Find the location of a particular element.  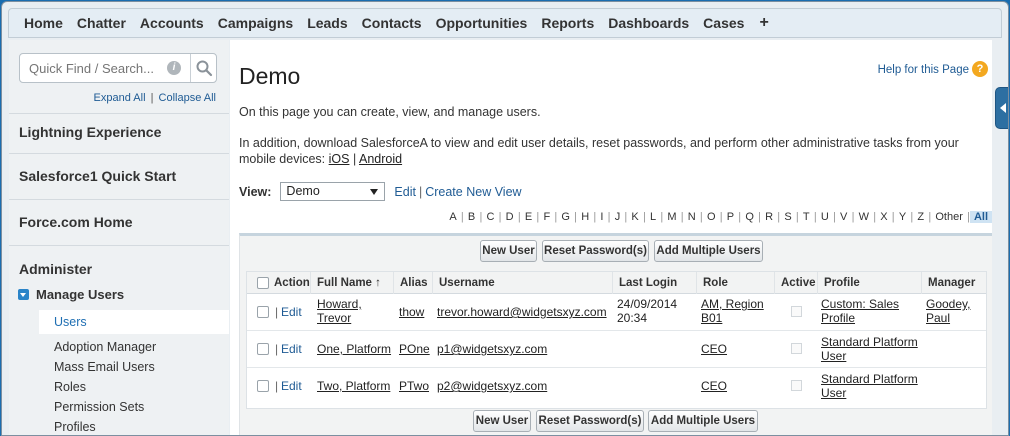

add-multiple-users-button-bottom: Add Multiple Users is located at coordinates (703, 421).